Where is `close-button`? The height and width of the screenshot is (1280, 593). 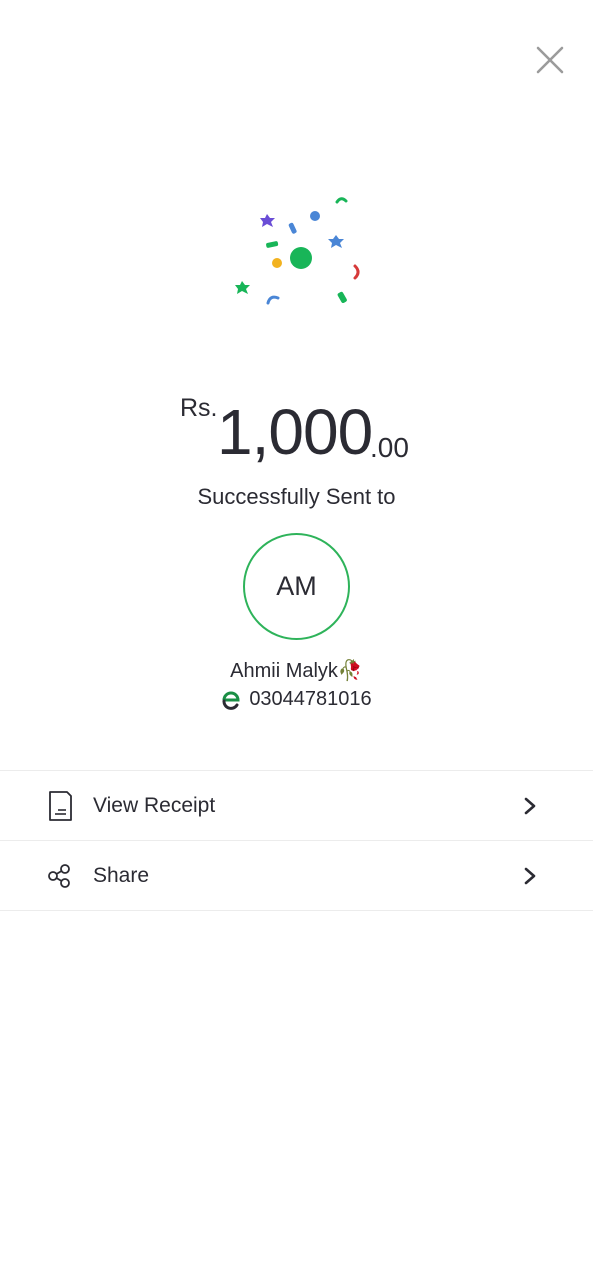 close-button is located at coordinates (550, 60).